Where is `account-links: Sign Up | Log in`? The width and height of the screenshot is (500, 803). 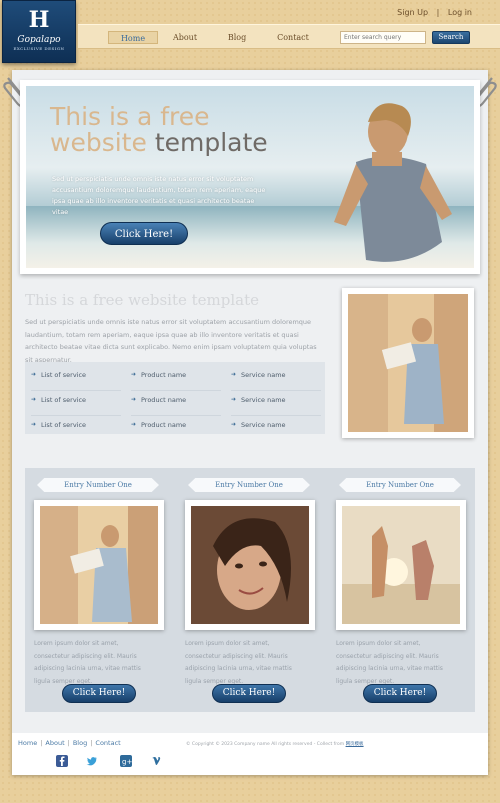 account-links: Sign Up | Log in is located at coordinates (434, 12).